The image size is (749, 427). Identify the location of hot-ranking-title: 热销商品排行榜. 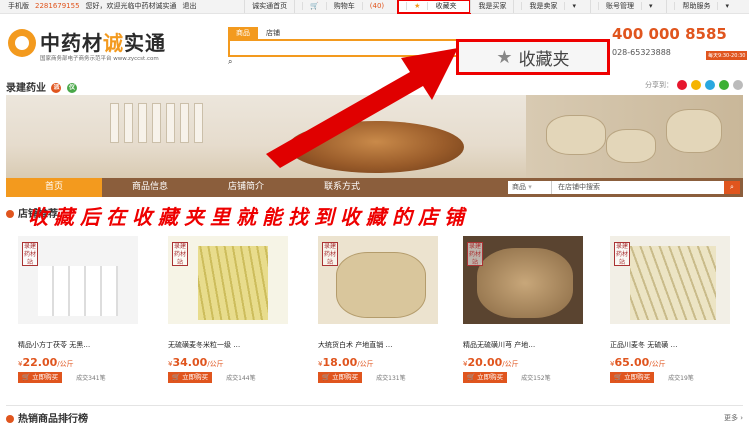
(47, 417).